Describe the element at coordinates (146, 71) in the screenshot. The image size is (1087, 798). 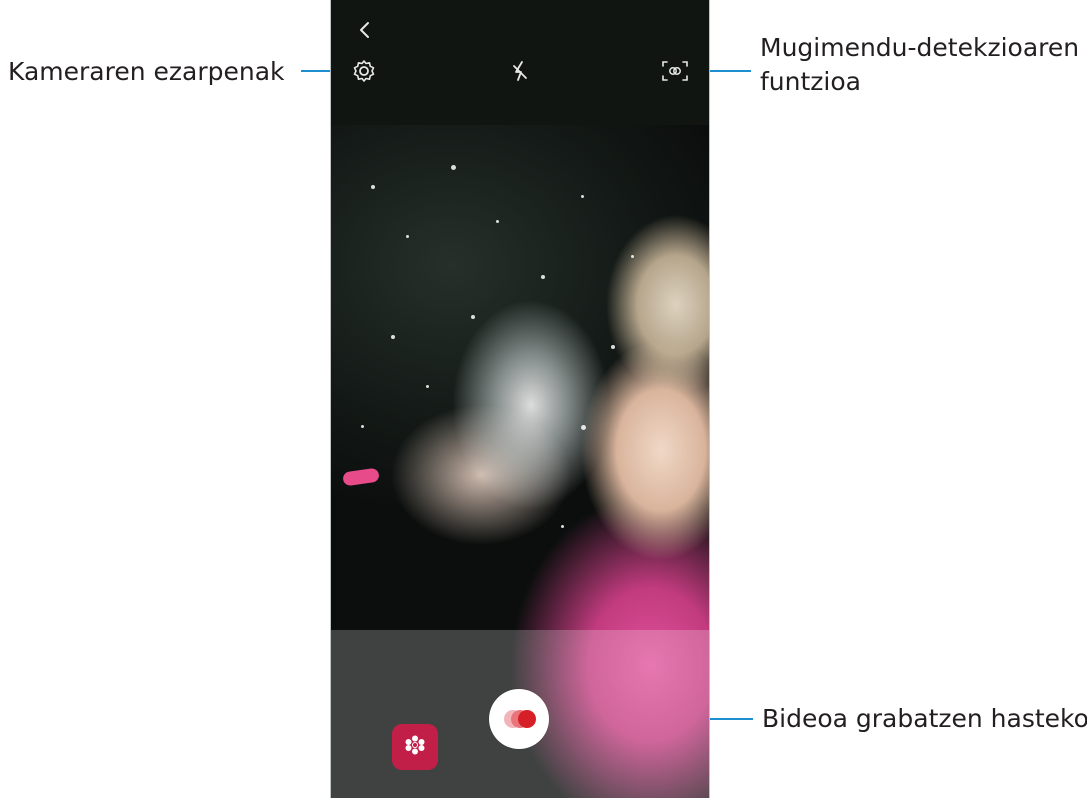
I see `camera-settings-callout: Kameraren ezarpenak` at that location.